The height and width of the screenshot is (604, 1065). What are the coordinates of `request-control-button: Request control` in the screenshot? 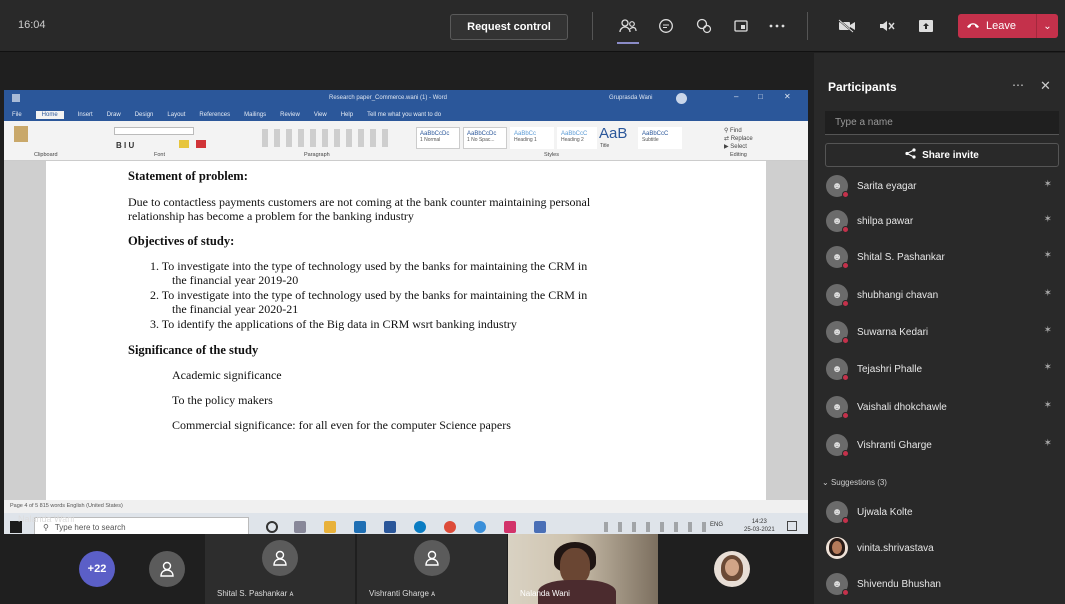 It's located at (509, 27).